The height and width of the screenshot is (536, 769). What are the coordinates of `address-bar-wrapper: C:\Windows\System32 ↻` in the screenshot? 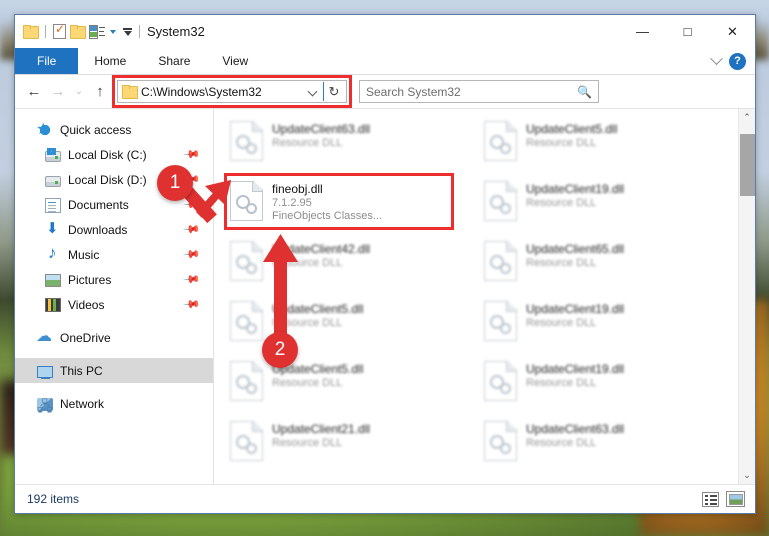 It's located at (232, 91).